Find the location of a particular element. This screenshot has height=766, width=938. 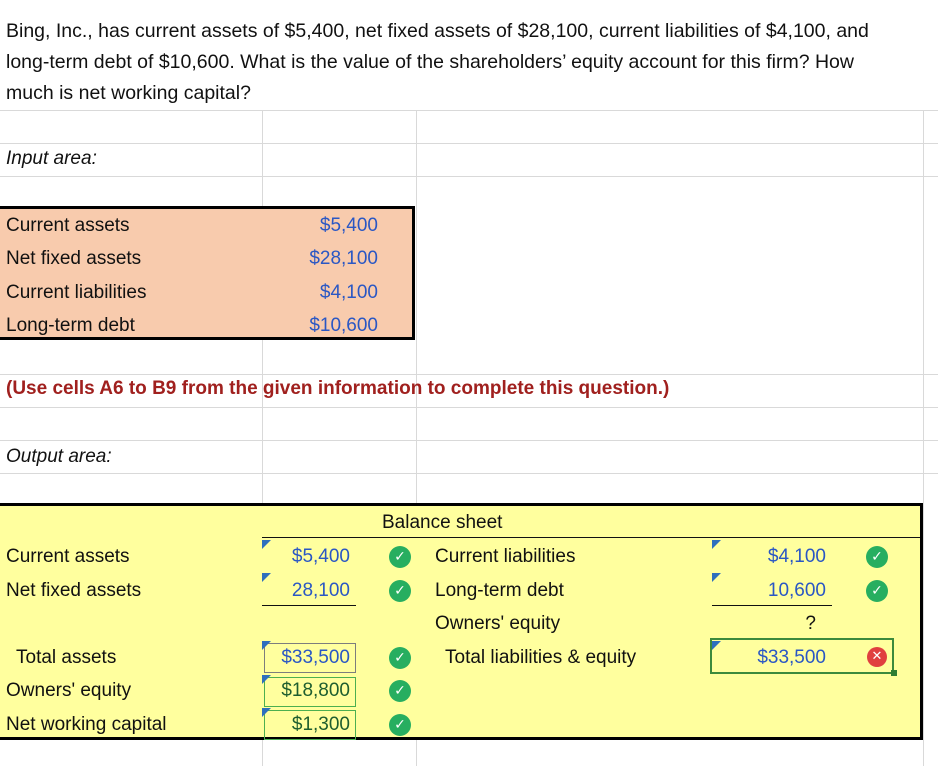

input-label: Net fixed assets is located at coordinates (74, 258).